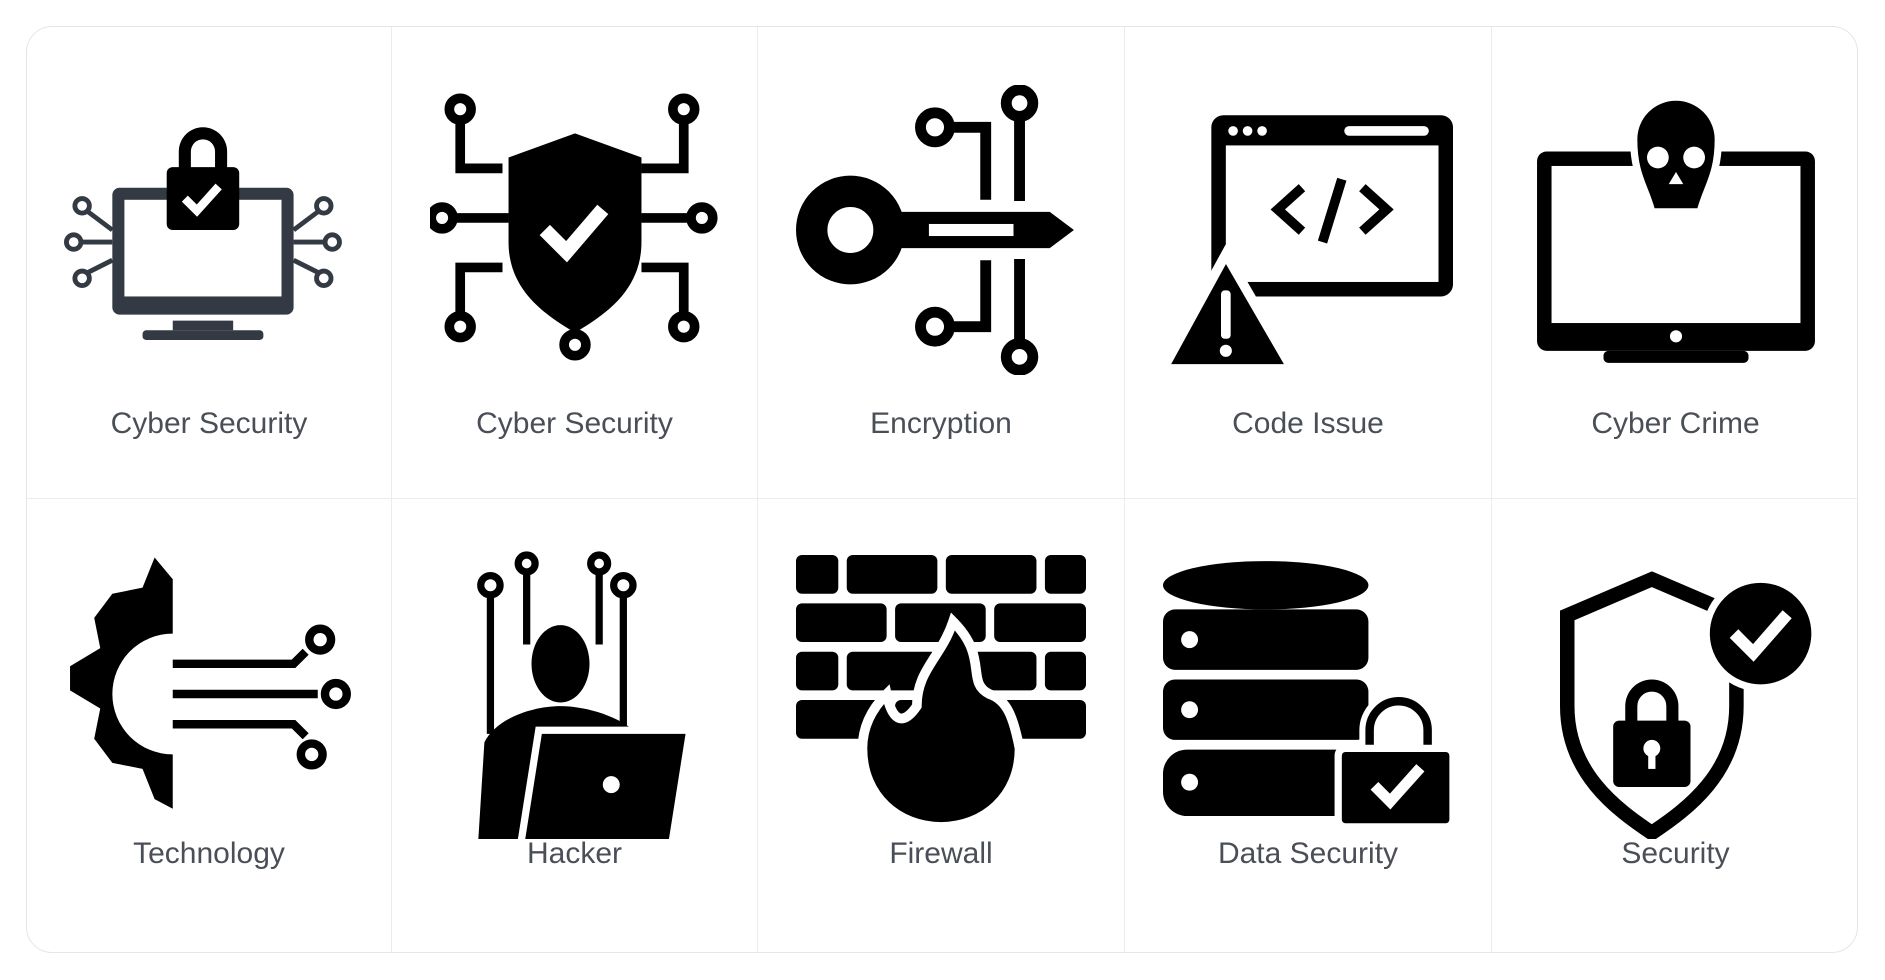 This screenshot has height=980, width=1885. Describe the element at coordinates (1675, 423) in the screenshot. I see `icon-label: Cyber Crime` at that location.